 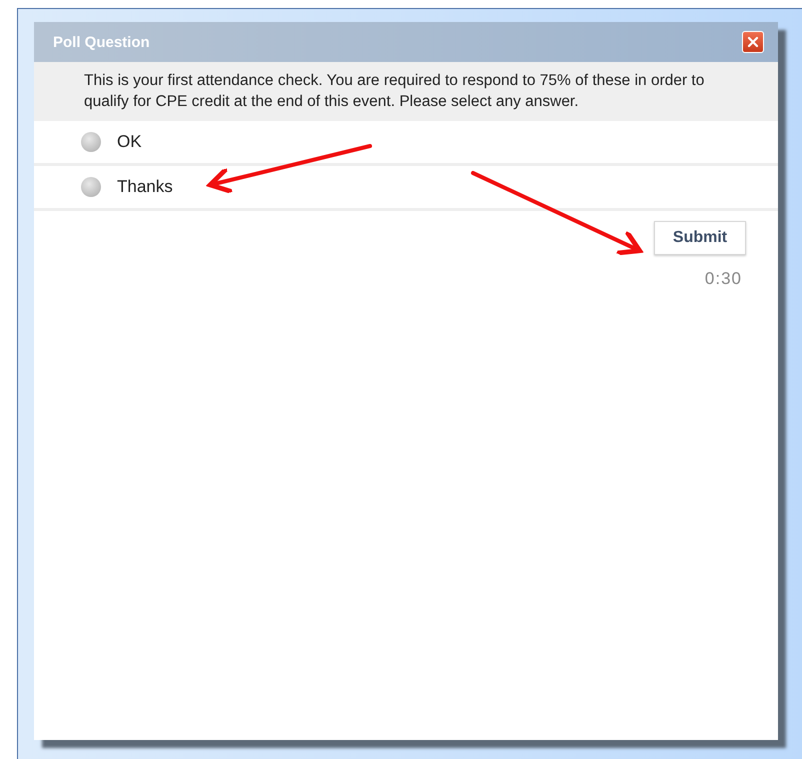 I want to click on answer-option: Thanks, so click(x=406, y=188).